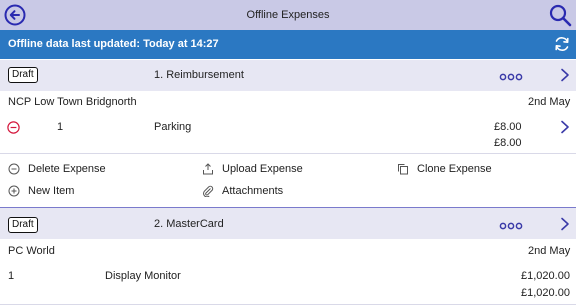 The height and width of the screenshot is (306, 576). I want to click on merchant-name: NCP Low Town Bridgnorth, so click(72, 102).